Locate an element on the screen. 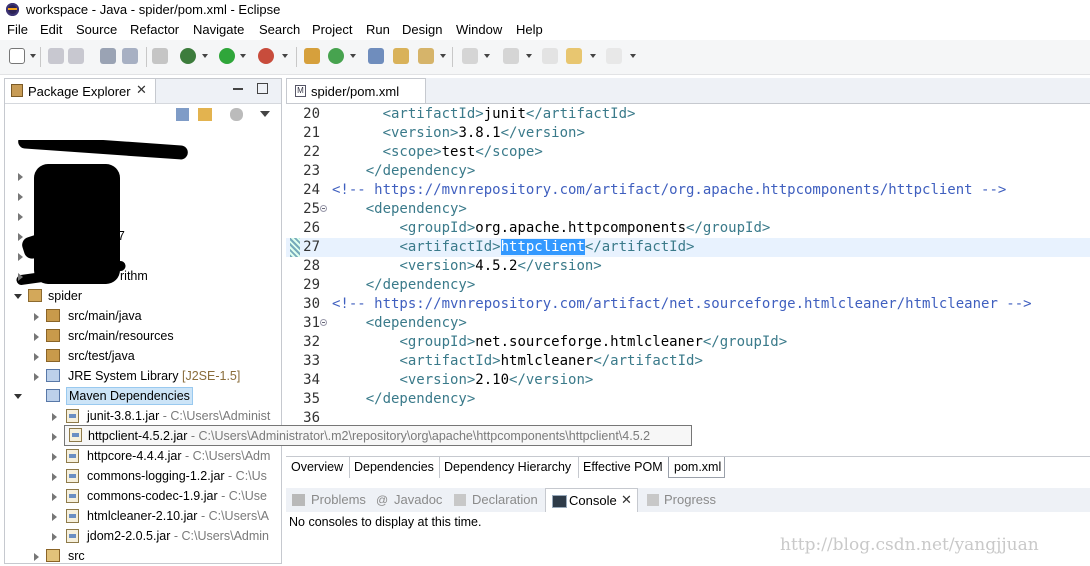 The height and width of the screenshot is (566, 1090). collapse-all-icon is located at coordinates (182, 114).